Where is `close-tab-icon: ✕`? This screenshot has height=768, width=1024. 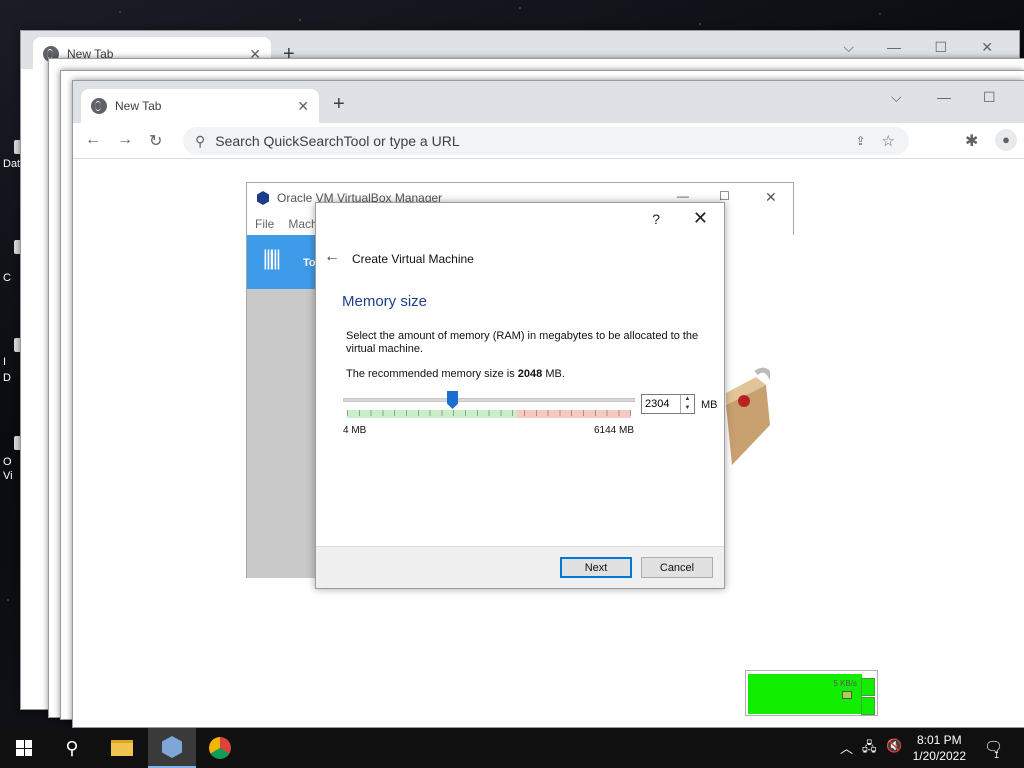 close-tab-icon: ✕ is located at coordinates (303, 106).